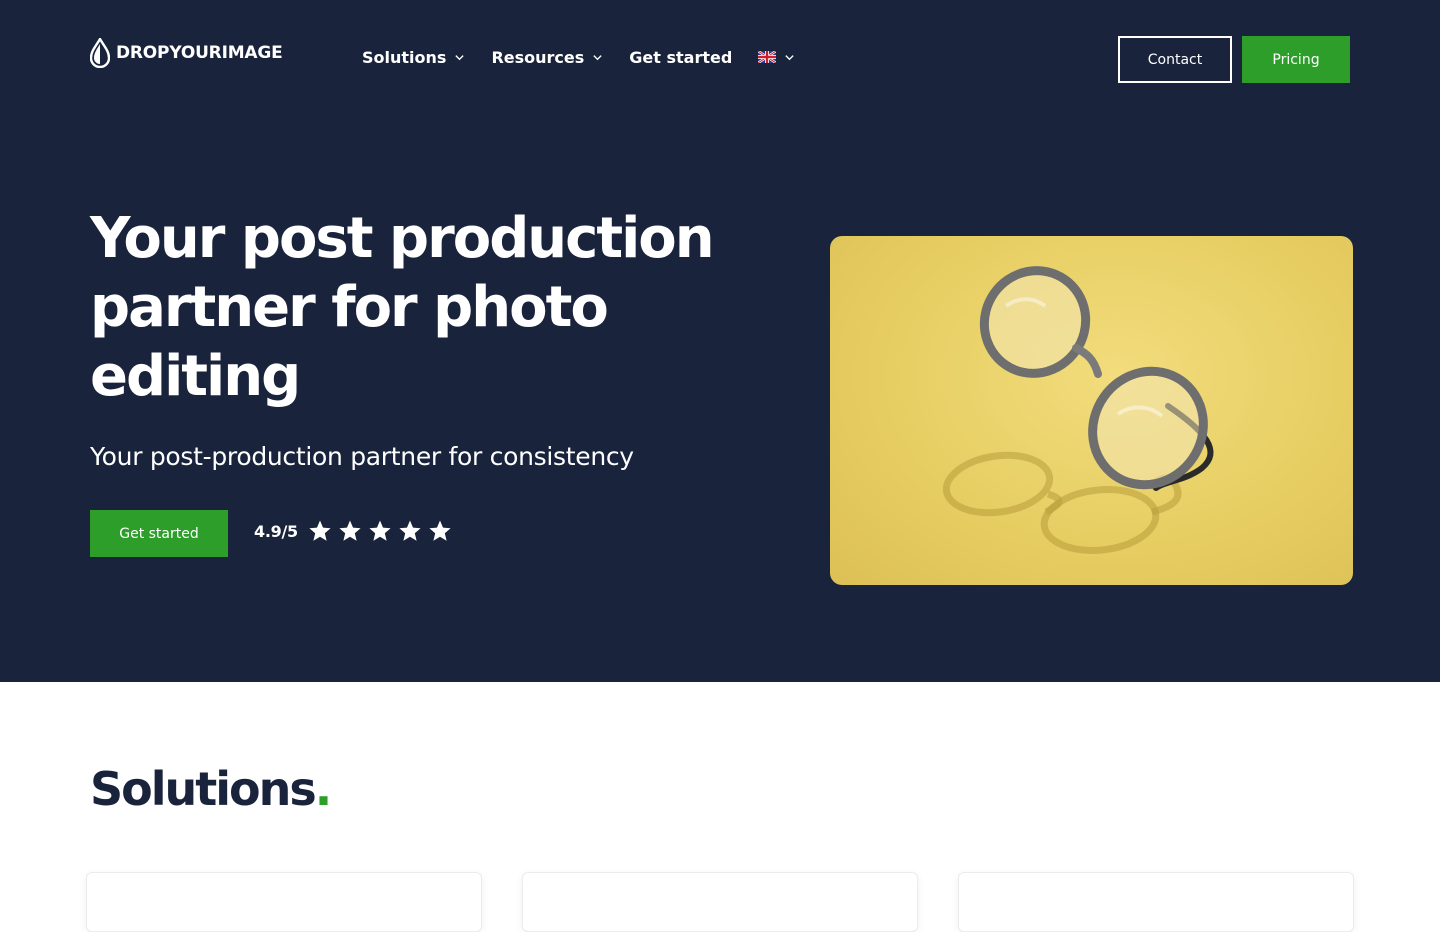  What do you see at coordinates (276, 531) in the screenshot?
I see `rating-score: 4.9/5` at bounding box center [276, 531].